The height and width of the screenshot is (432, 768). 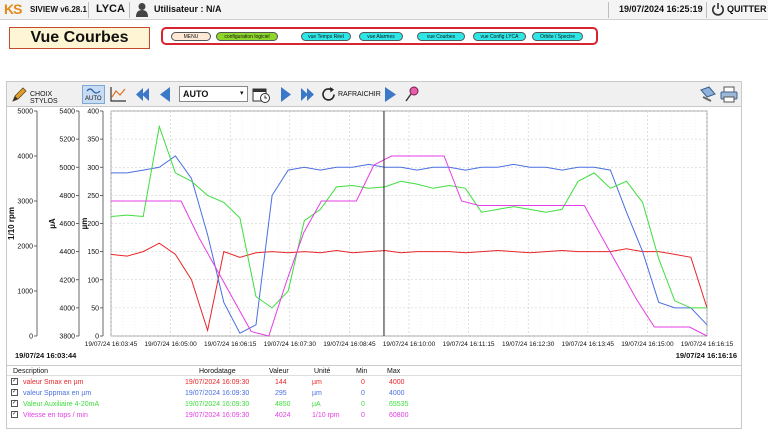 I want to click on y-tick-label: 4600, so click(x=67, y=224).